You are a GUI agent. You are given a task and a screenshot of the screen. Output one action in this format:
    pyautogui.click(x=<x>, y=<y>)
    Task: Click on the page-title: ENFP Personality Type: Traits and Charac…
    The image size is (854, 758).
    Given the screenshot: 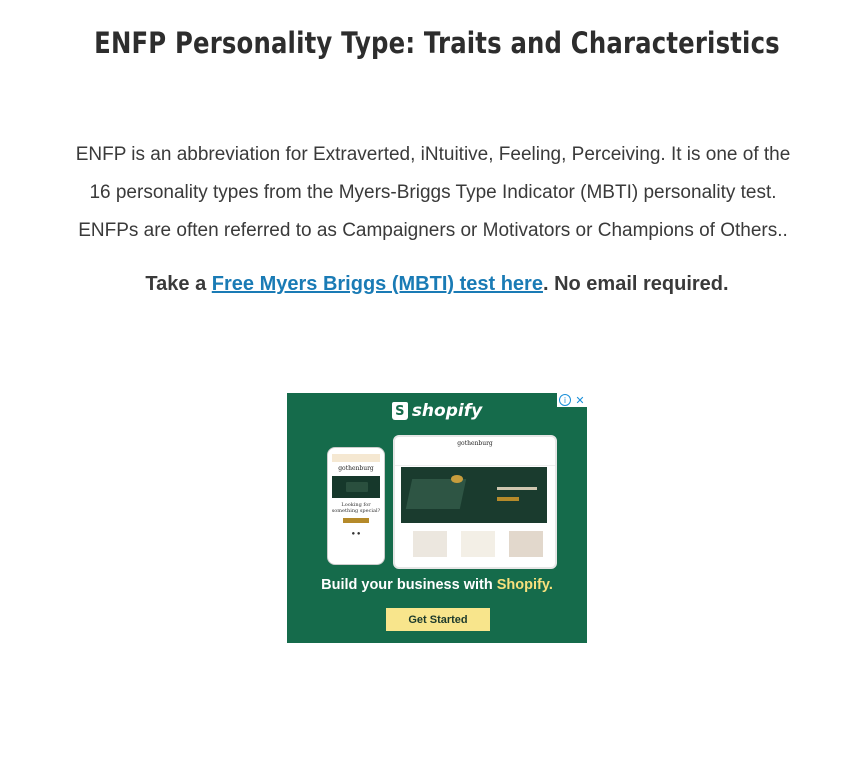 What is the action you would take?
    pyautogui.click(x=437, y=43)
    